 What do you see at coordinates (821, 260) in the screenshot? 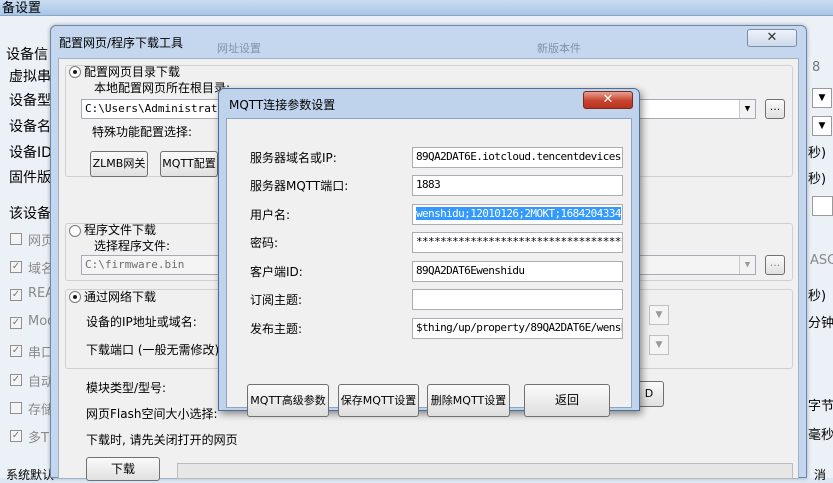
I see `main-right-text: ASC` at bounding box center [821, 260].